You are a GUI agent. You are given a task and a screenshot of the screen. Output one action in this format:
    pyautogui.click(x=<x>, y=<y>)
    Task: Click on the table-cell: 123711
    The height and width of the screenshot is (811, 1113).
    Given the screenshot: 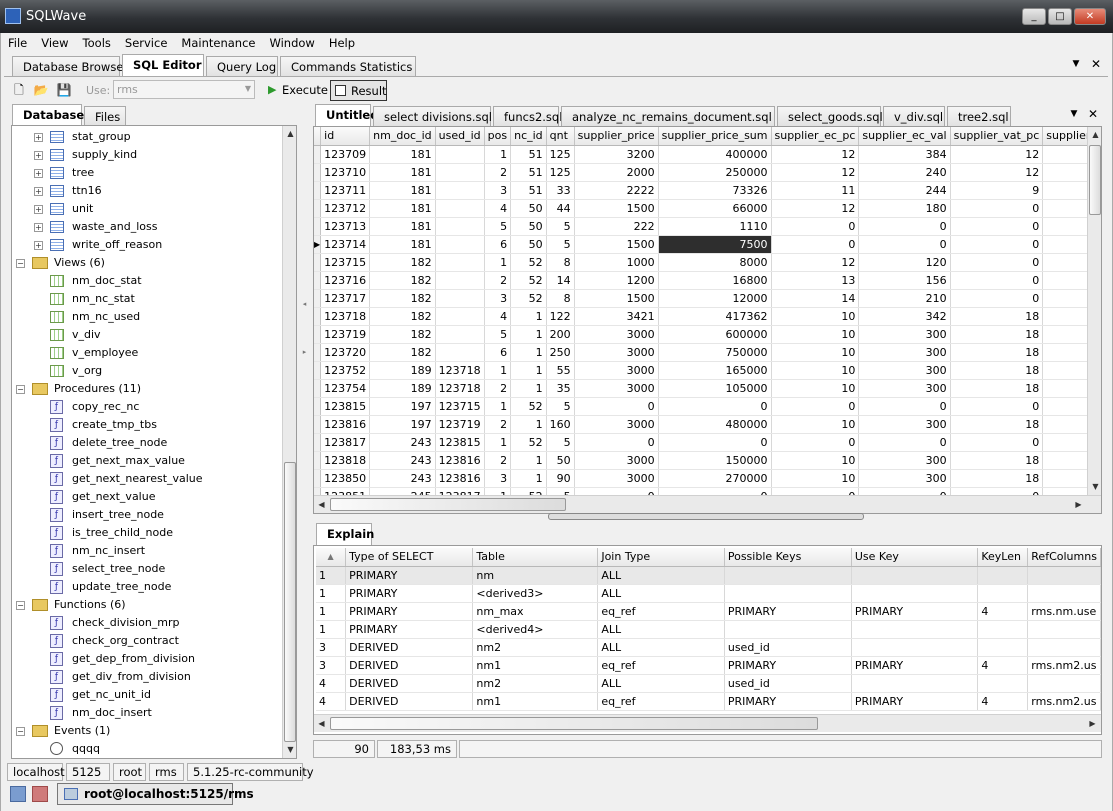 What is the action you would take?
    pyautogui.click(x=345, y=190)
    